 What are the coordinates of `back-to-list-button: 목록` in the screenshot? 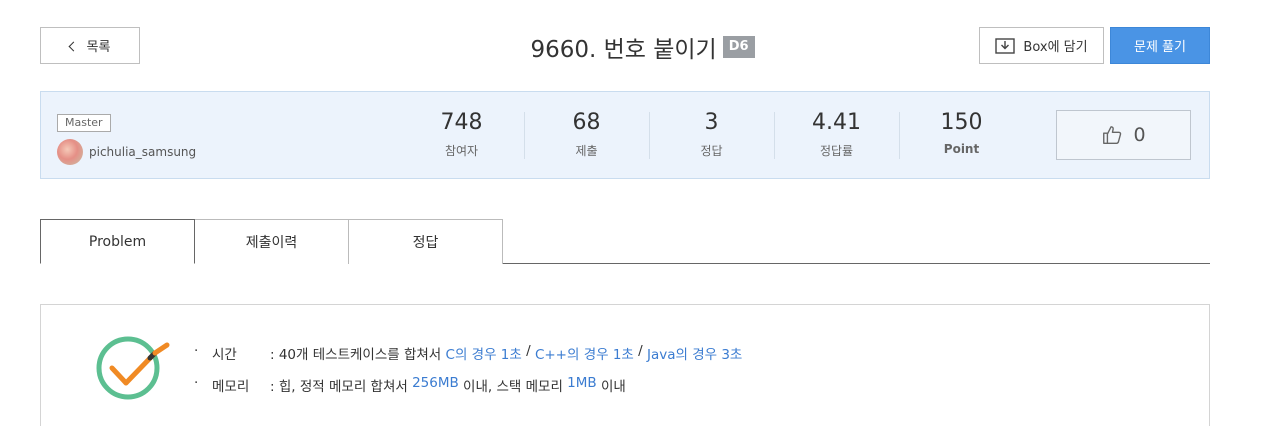 It's located at (90, 45).